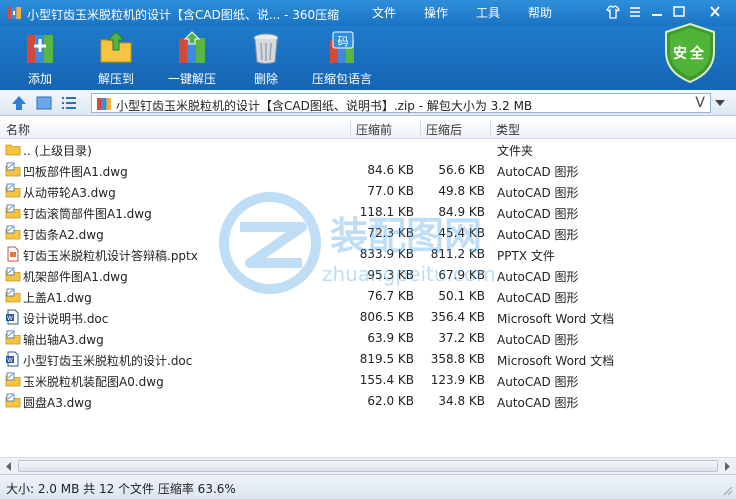 This screenshot has height=499, width=736. What do you see at coordinates (386, 359) in the screenshot?
I see `file-size-before: 819.5 KB` at bounding box center [386, 359].